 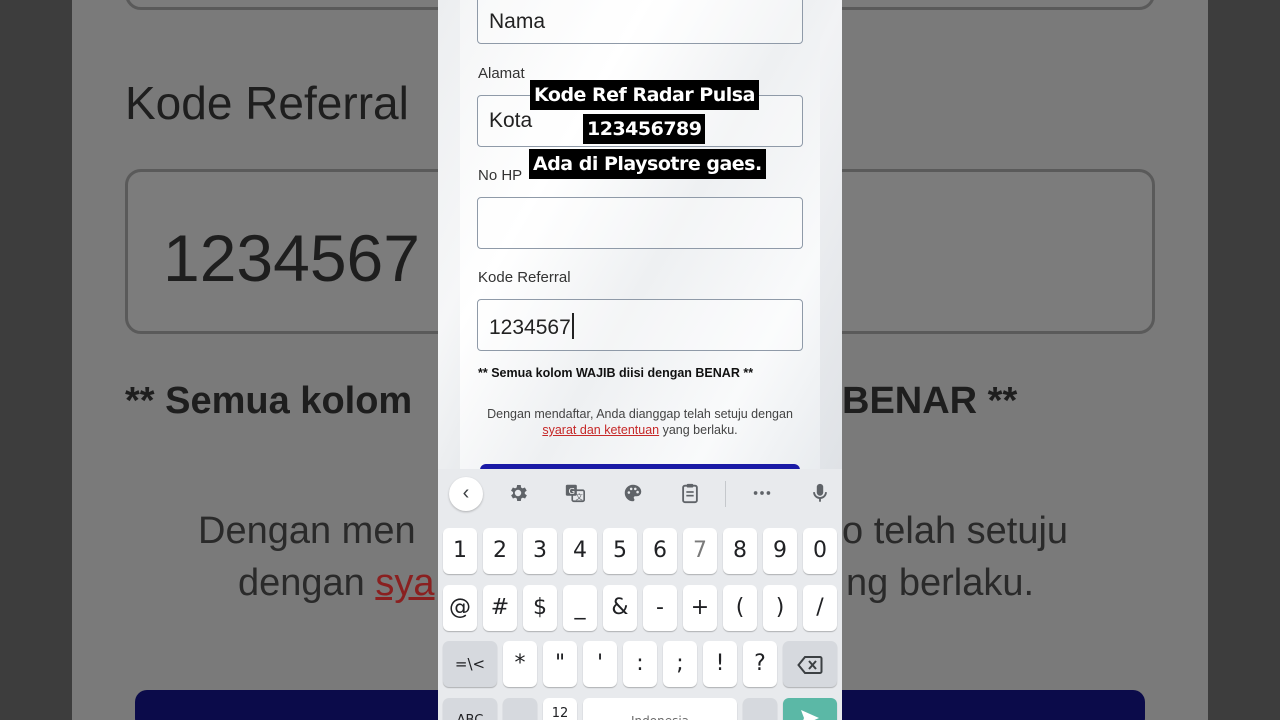 What do you see at coordinates (518, 494) in the screenshot?
I see `settings-icon` at bounding box center [518, 494].